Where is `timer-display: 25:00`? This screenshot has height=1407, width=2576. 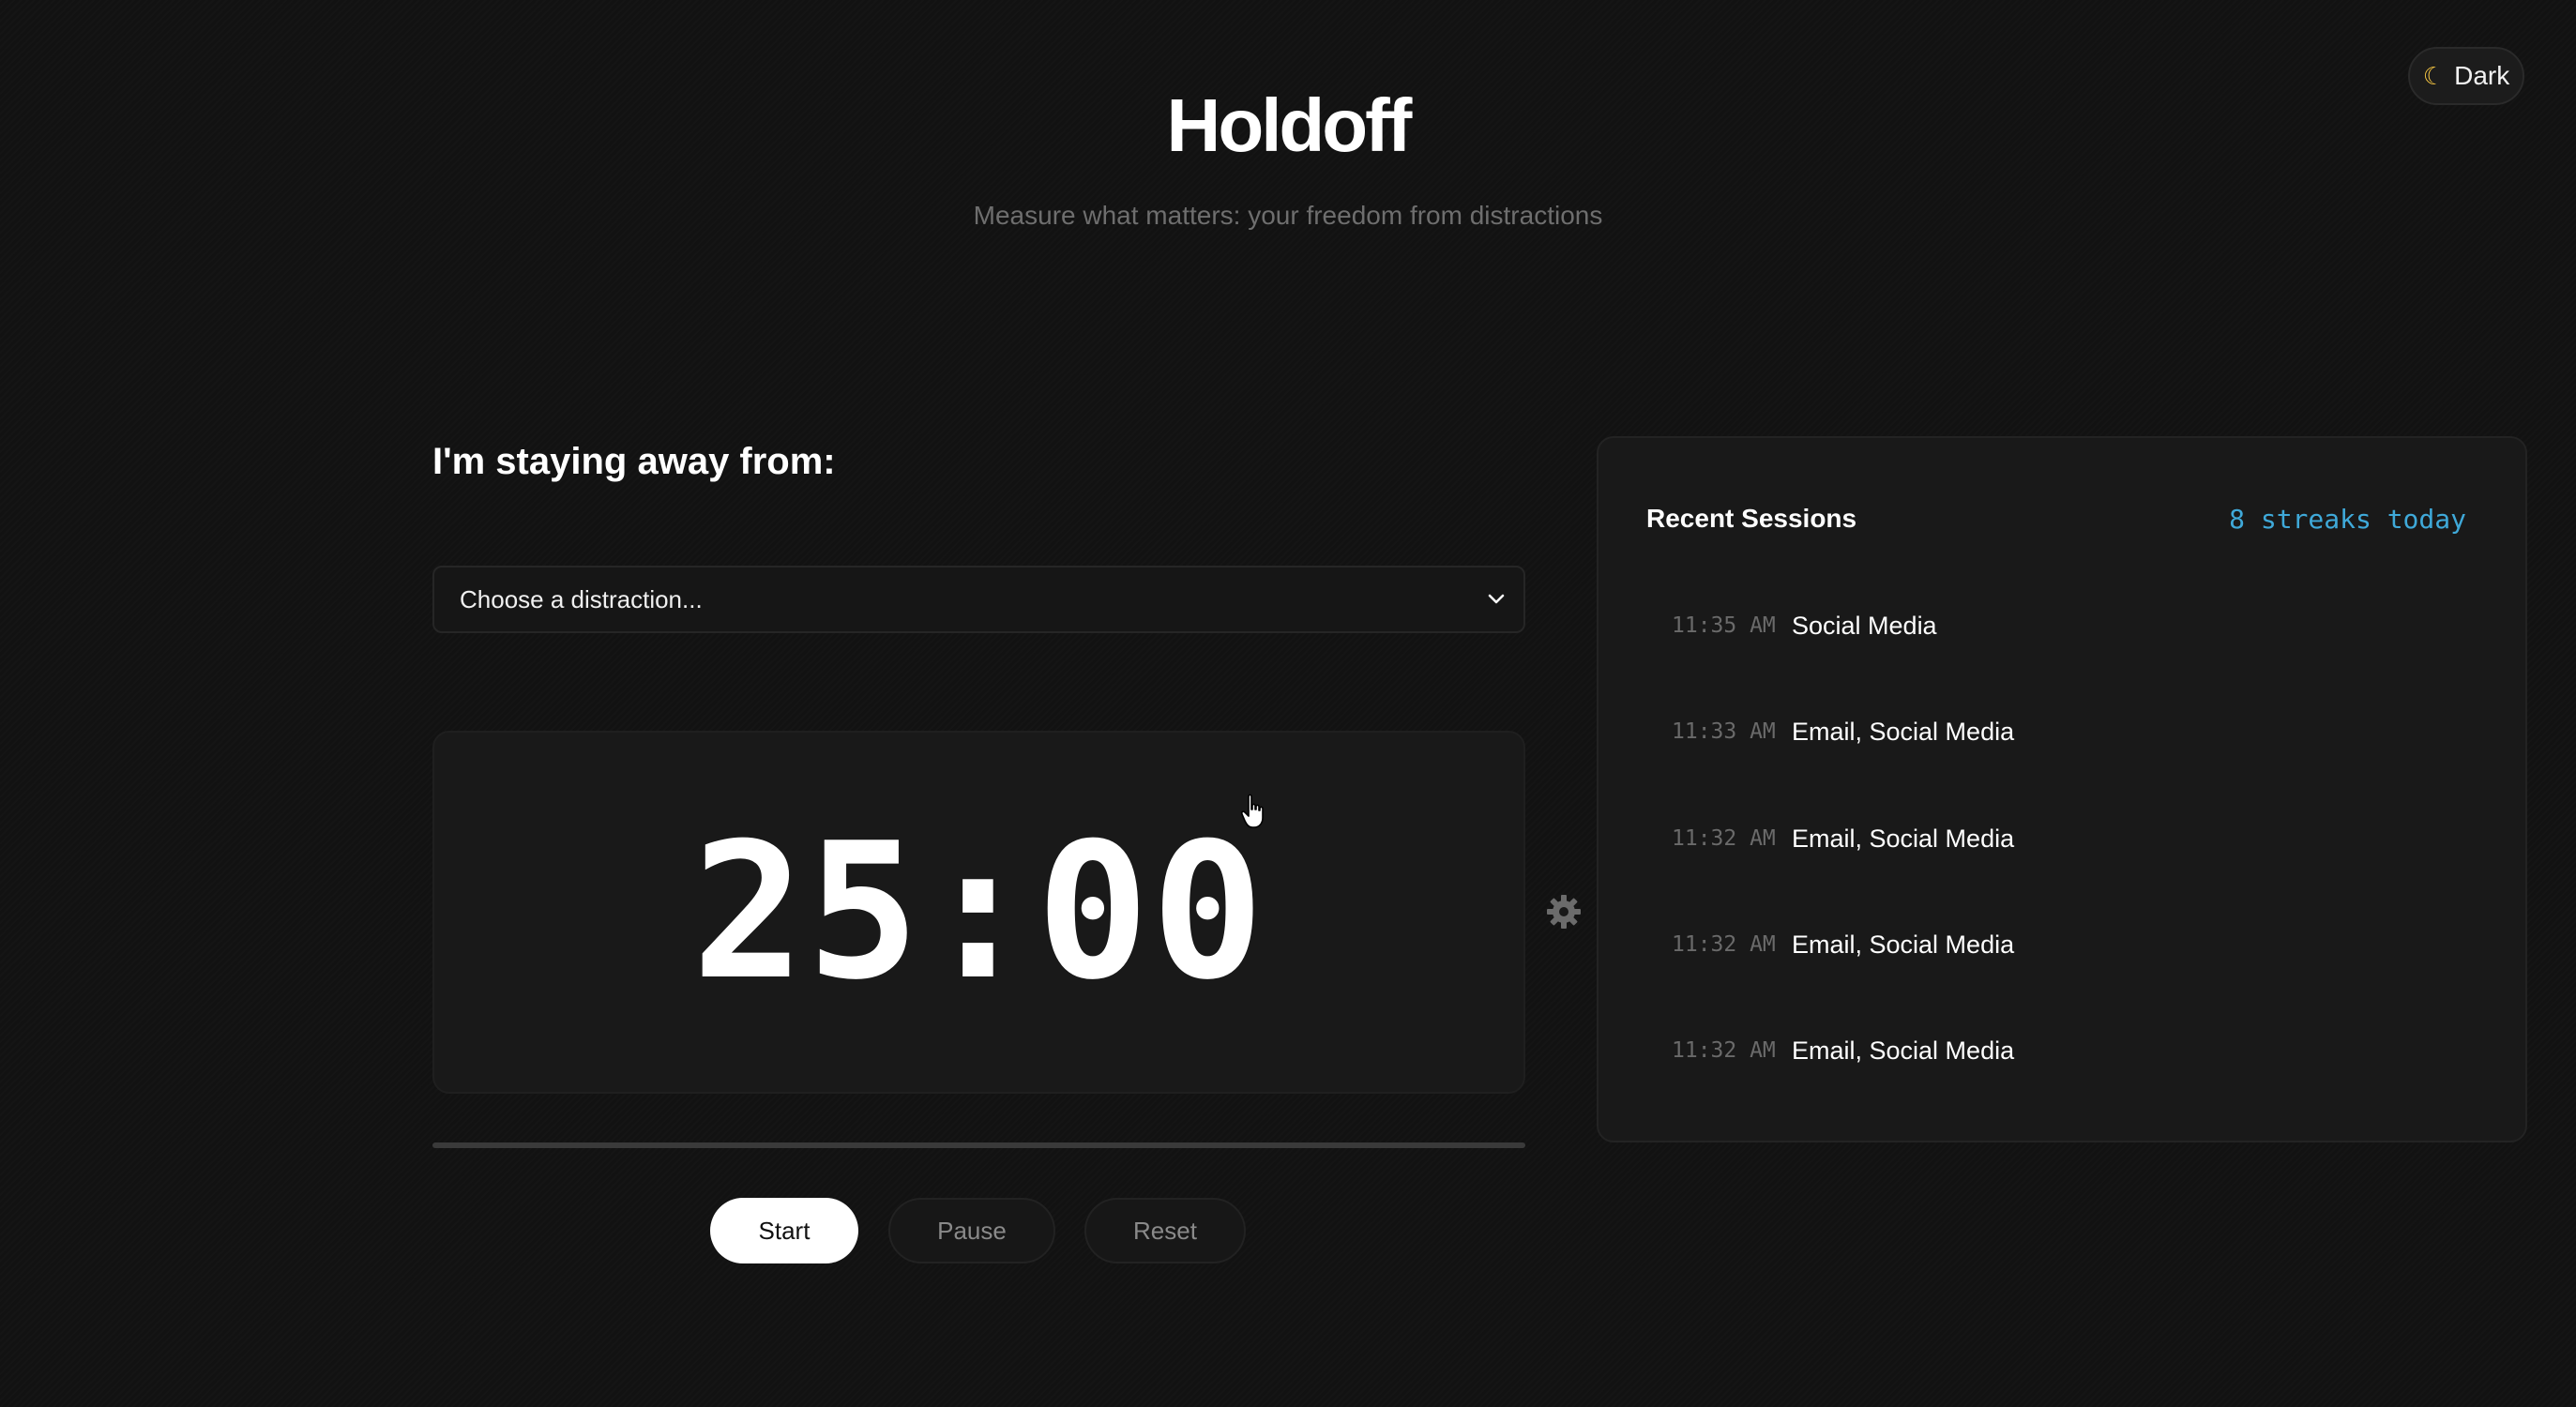 timer-display: 25:00 is located at coordinates (979, 911).